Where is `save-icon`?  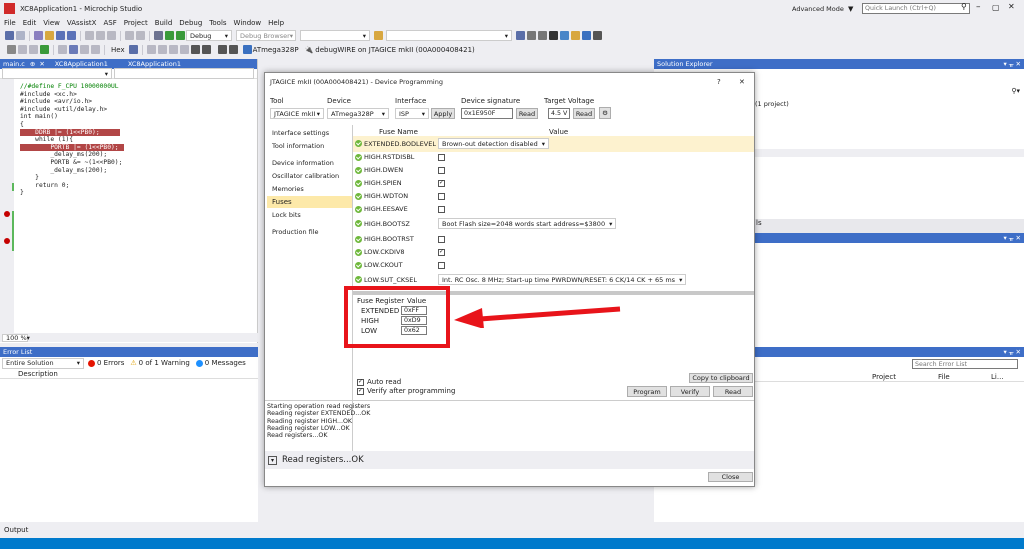 save-icon is located at coordinates (60, 35).